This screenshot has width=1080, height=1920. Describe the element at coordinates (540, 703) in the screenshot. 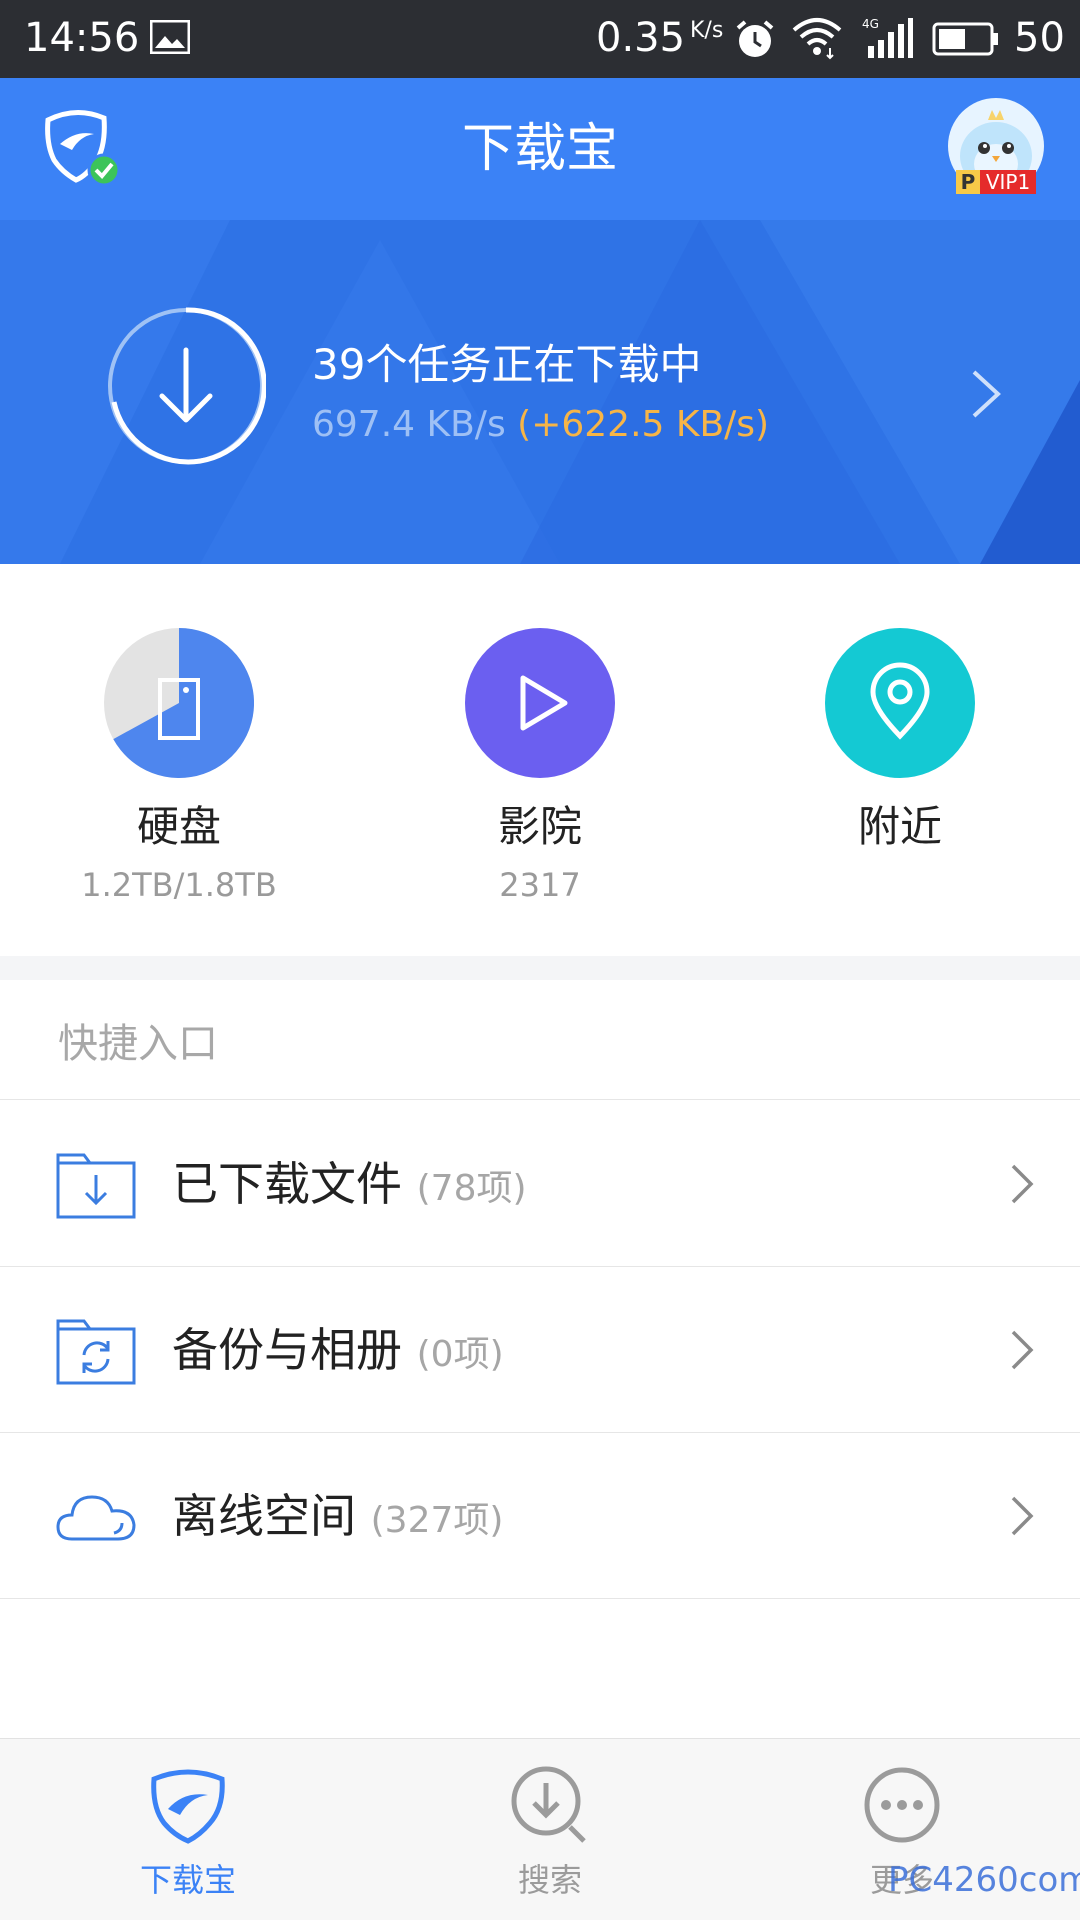

I see `play-icon` at that location.